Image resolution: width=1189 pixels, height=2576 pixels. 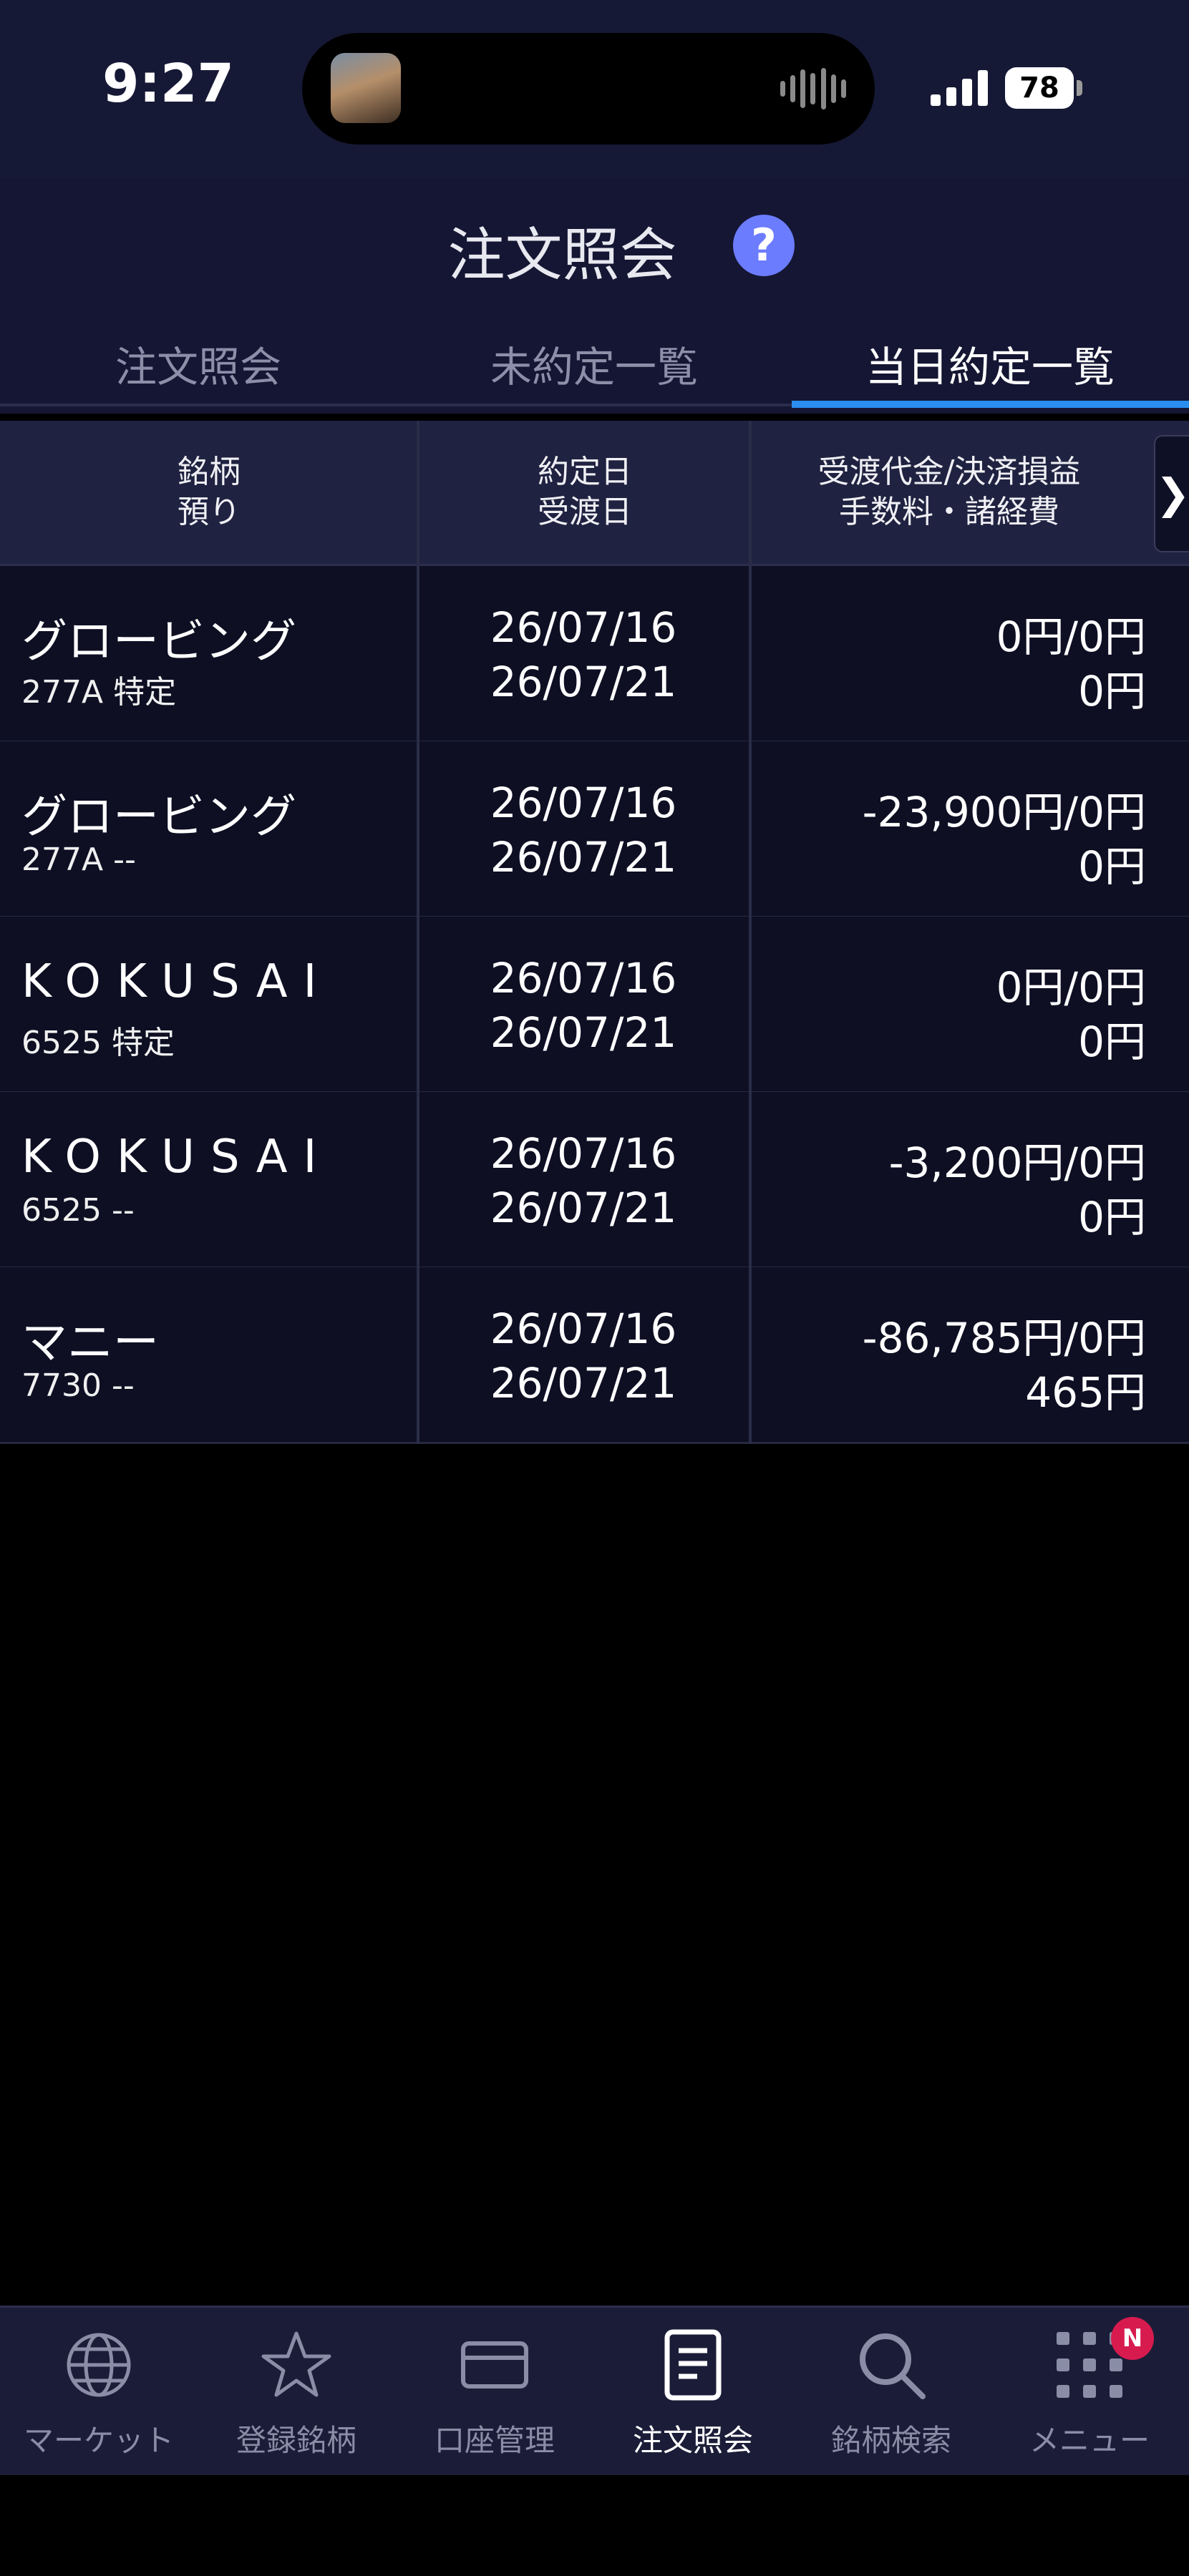 What do you see at coordinates (1004, 812) in the screenshot?
I see `settlement-amount: -23,900円/0円` at bounding box center [1004, 812].